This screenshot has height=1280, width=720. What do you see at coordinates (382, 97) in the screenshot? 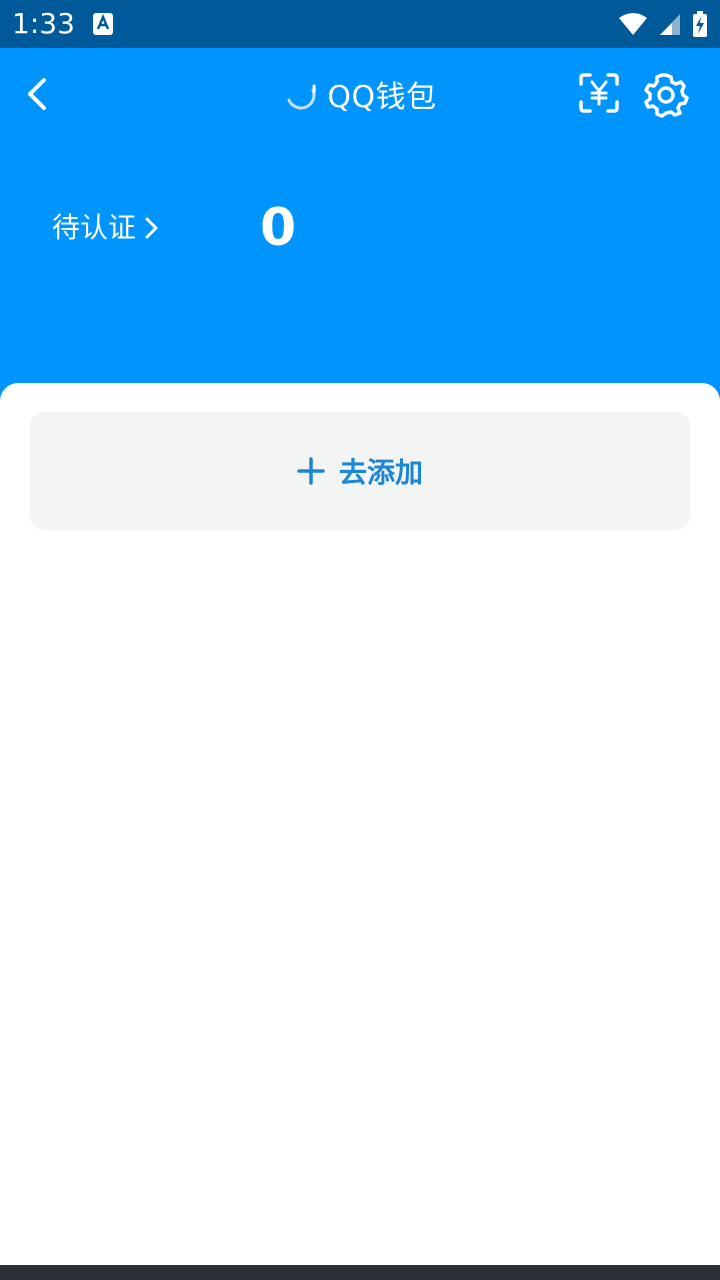
I see `page-title: QQ钱包` at bounding box center [382, 97].